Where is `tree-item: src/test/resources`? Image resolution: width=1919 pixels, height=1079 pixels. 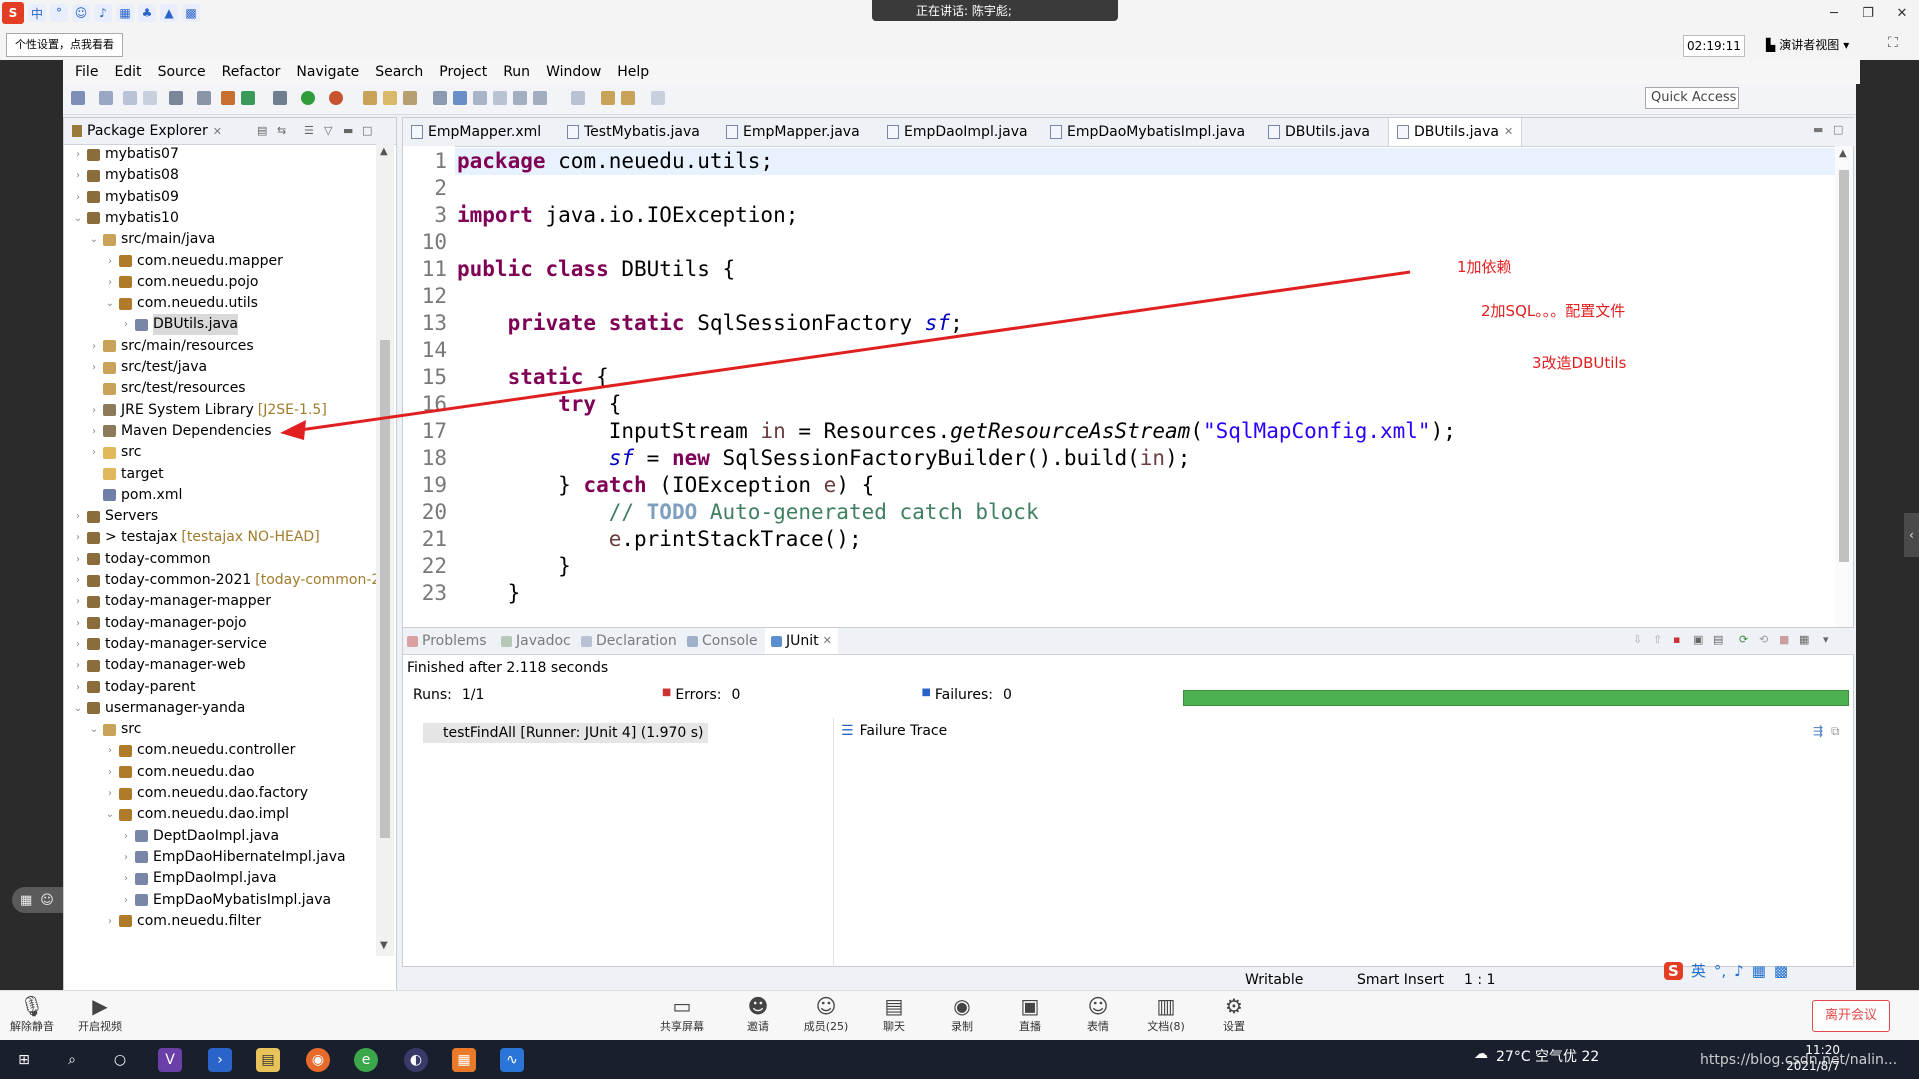
tree-item: src/test/resources is located at coordinates (167, 388).